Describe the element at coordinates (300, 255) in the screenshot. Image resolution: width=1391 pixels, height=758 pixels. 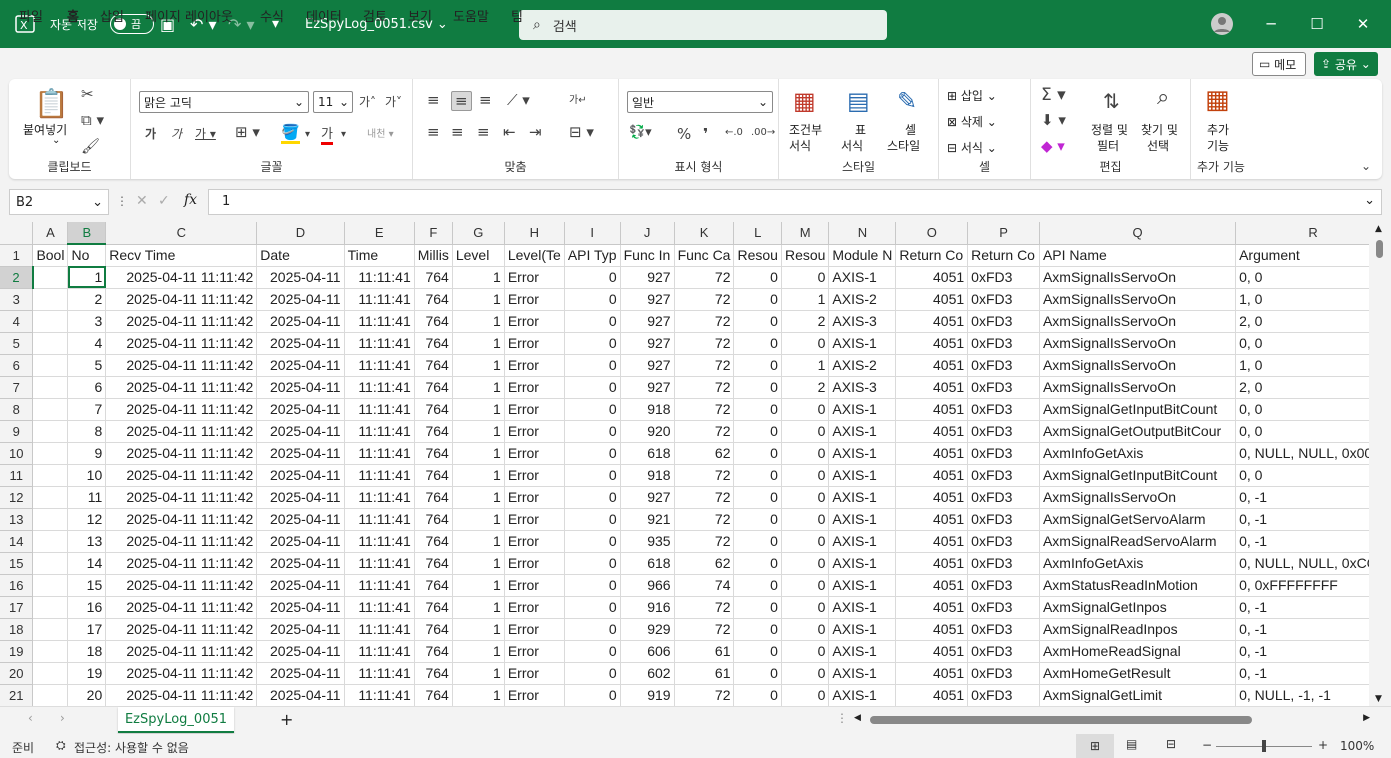
I see `cell: Date` at that location.